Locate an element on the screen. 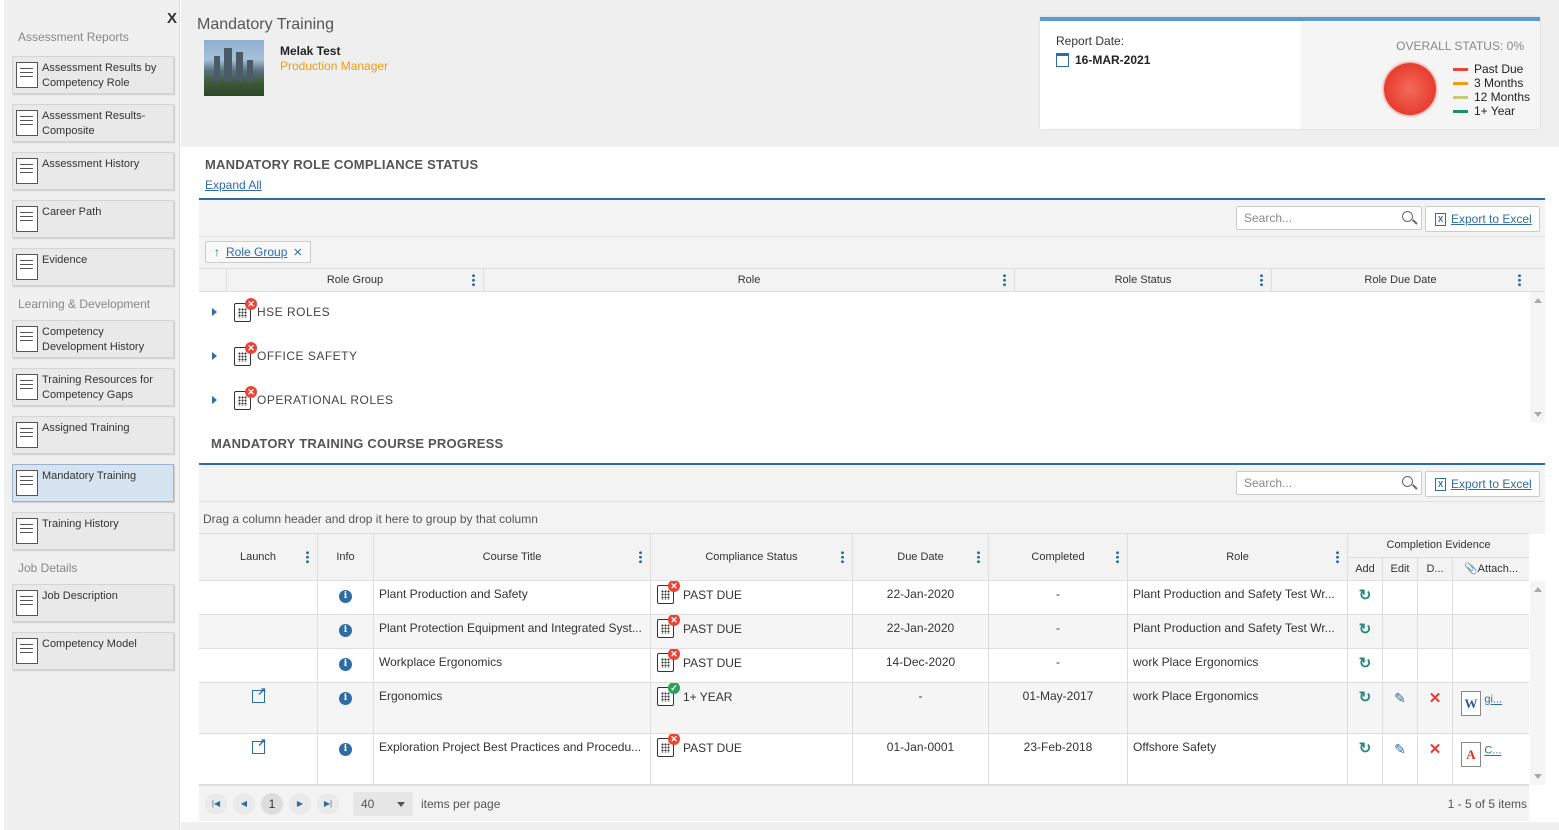  delete-cell is located at coordinates (1435, 597).